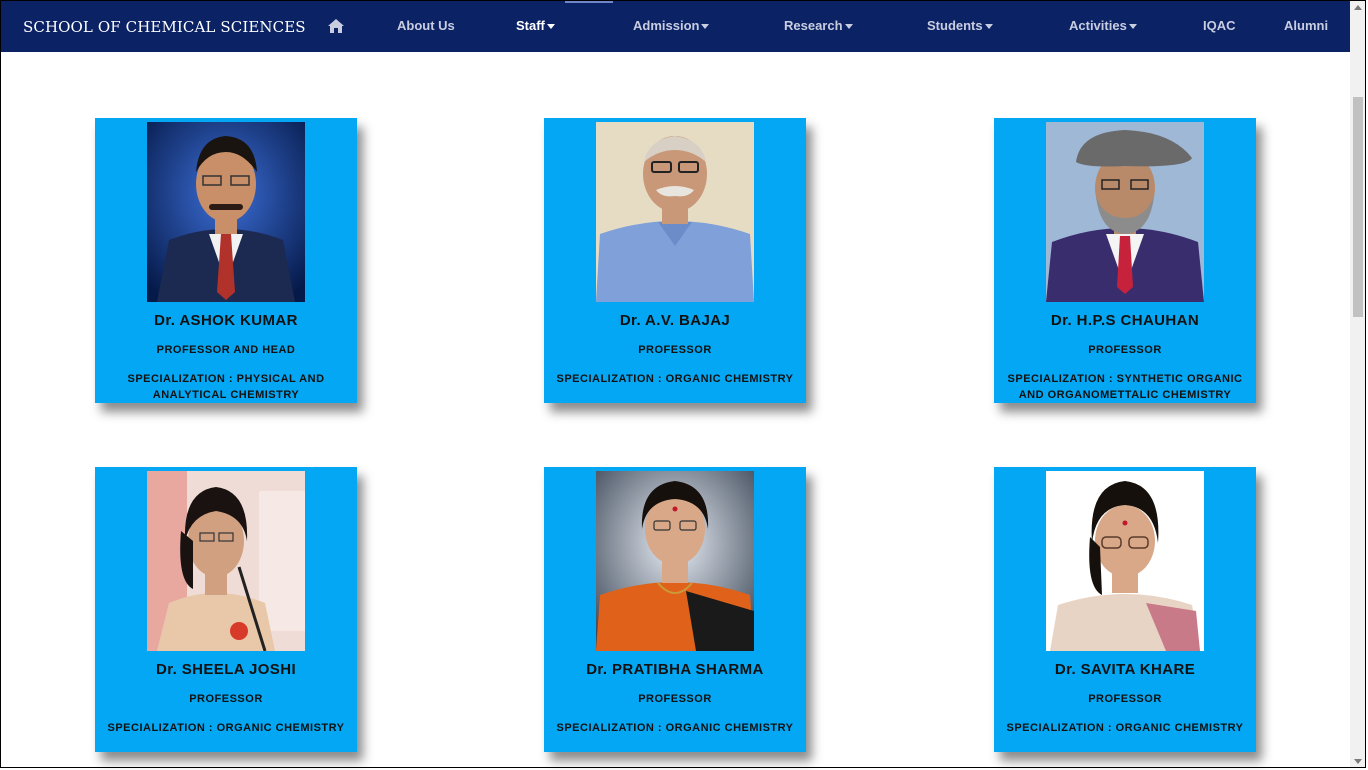 The width and height of the screenshot is (1368, 770). Describe the element at coordinates (675, 320) in the screenshot. I see `faculty-name: Dr. A.V. BAJAJ` at that location.